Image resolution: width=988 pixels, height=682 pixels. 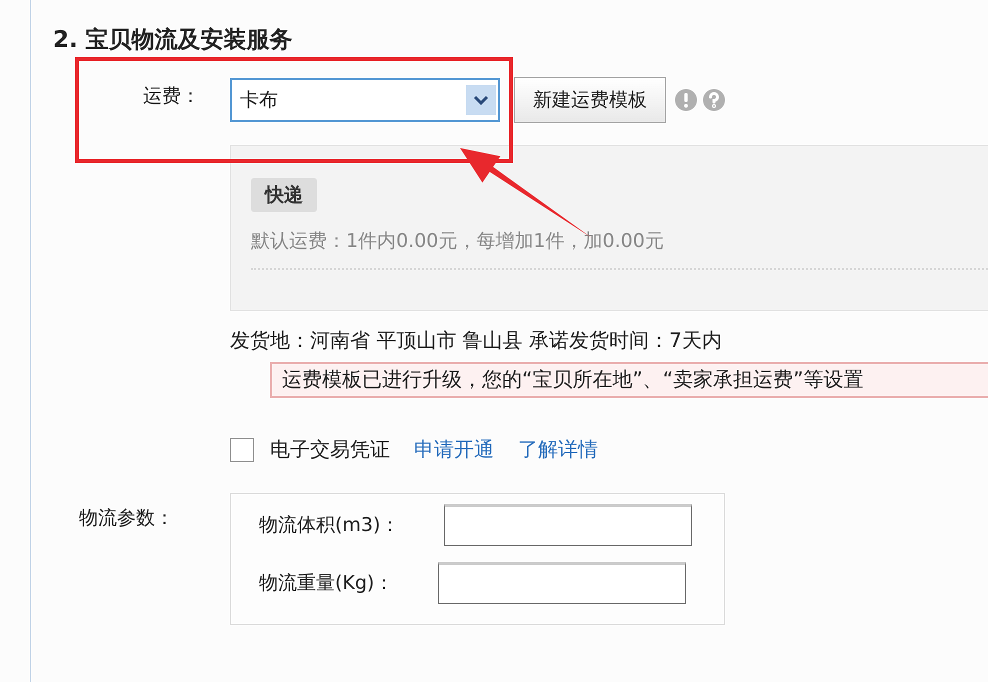 I want to click on checkbox-label: 电子交易凭证, so click(x=330, y=449).